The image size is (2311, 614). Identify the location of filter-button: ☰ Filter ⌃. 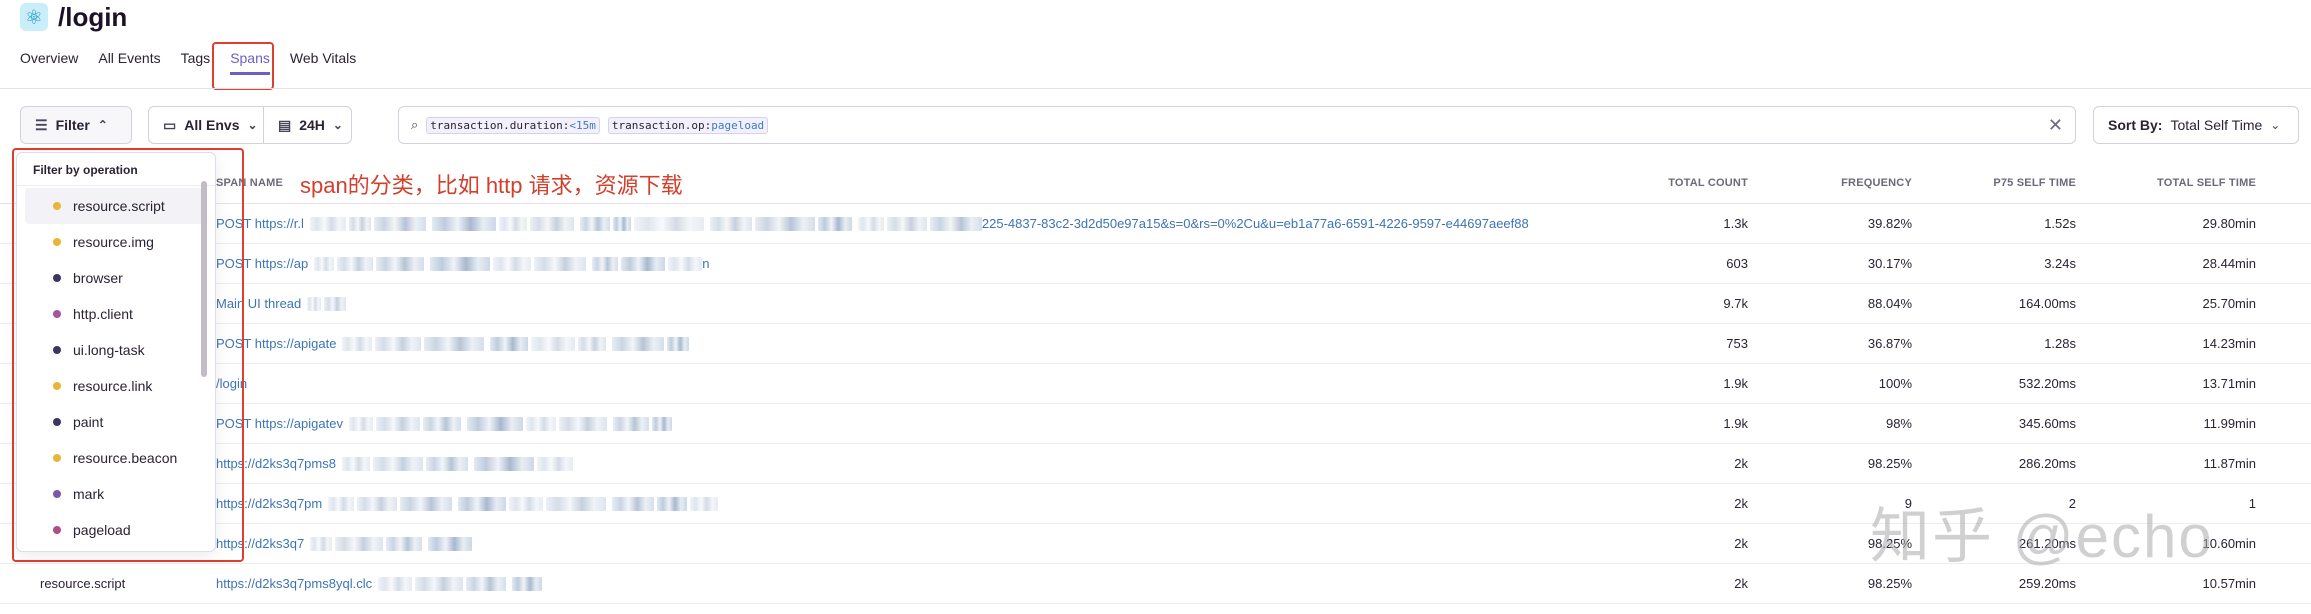
(76, 125).